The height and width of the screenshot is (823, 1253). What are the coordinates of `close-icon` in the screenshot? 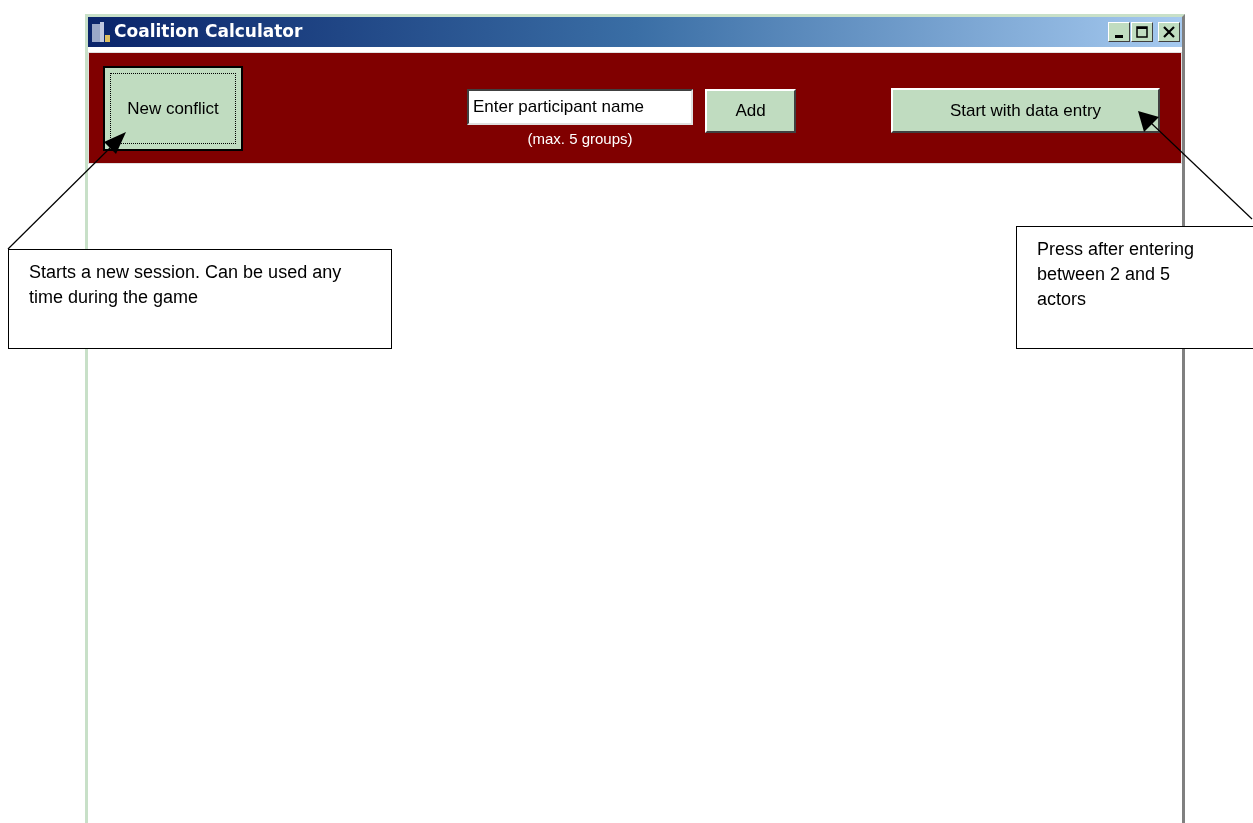 It's located at (1169, 32).